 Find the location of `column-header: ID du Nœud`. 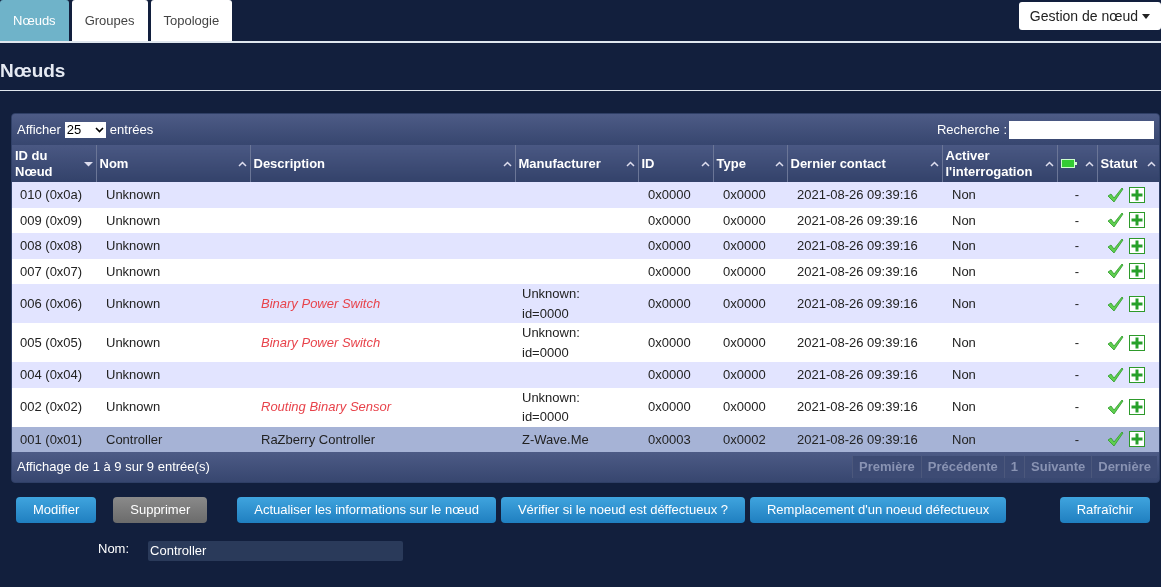

column-header: ID du Nœud is located at coordinates (54, 163).